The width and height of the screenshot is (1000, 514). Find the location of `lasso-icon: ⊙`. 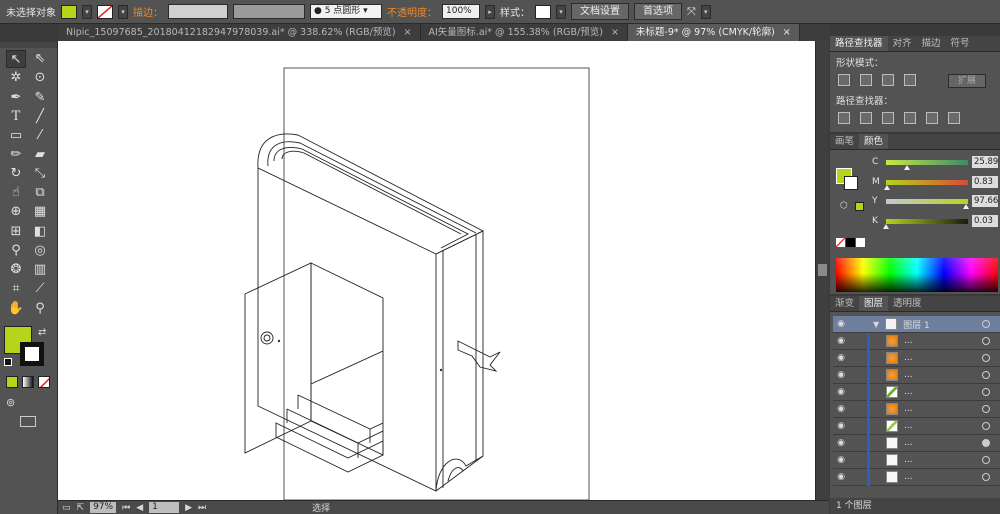

lasso-icon: ⊙ is located at coordinates (40, 78).